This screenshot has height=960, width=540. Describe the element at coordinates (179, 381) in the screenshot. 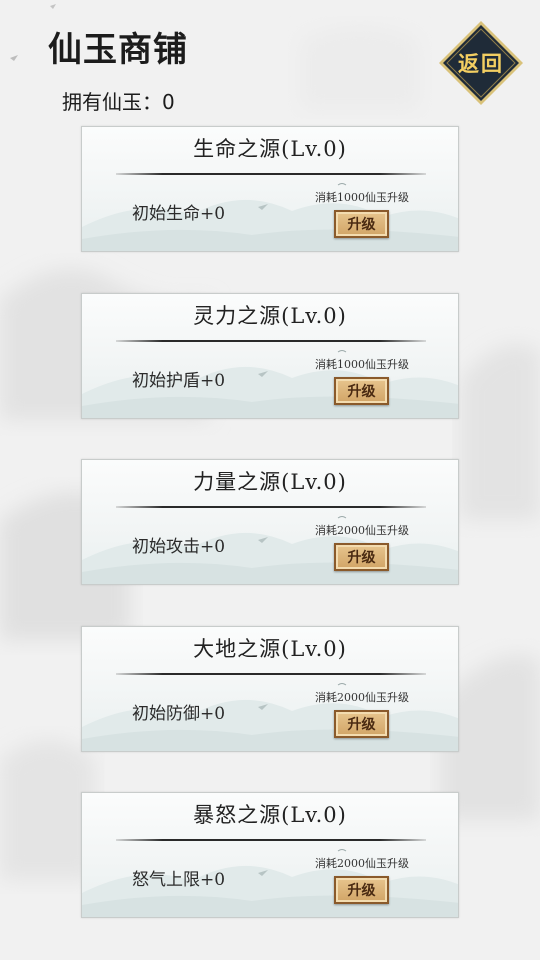

I see `card-stat: 初始护盾+0` at that location.